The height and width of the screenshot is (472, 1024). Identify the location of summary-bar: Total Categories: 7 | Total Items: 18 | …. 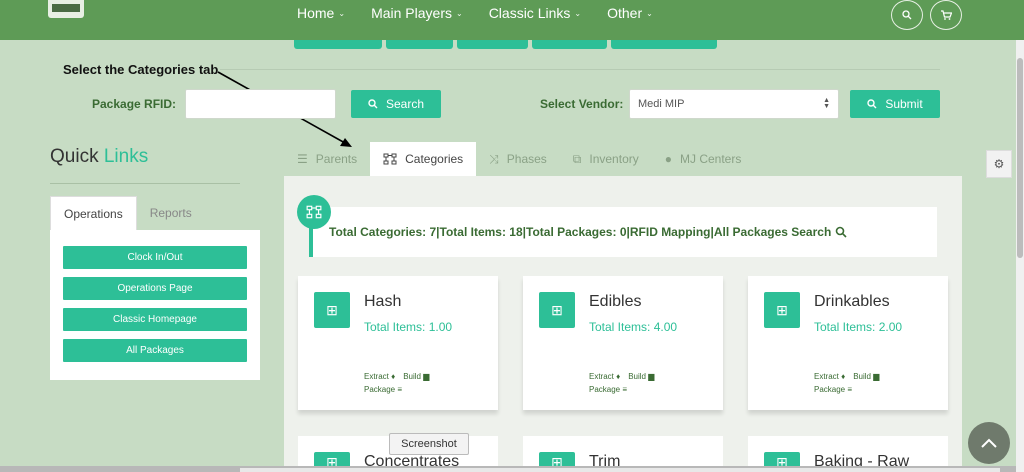
(623, 232).